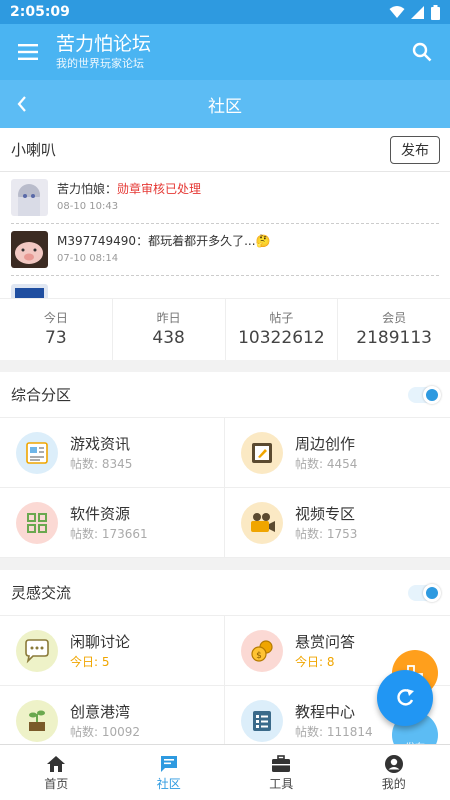  What do you see at coordinates (417, 12) in the screenshot?
I see `signal-icon` at bounding box center [417, 12].